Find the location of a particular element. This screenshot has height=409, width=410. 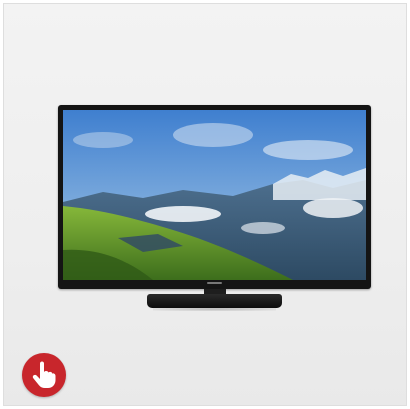

touch-badge-button is located at coordinates (44, 375).